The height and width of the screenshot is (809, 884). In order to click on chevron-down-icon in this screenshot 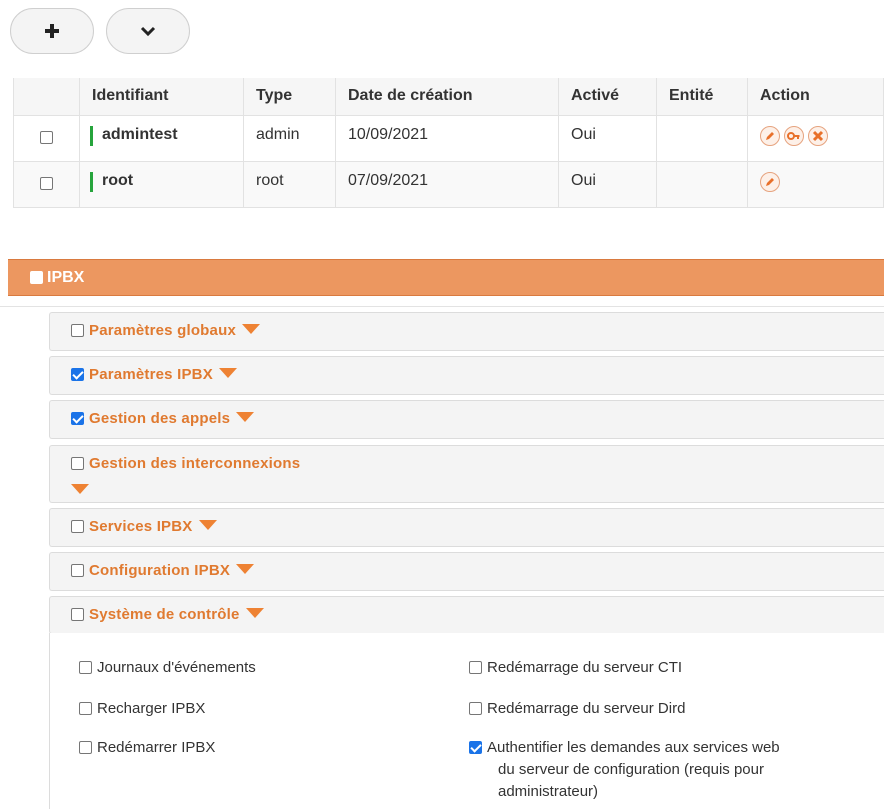, I will do `click(148, 31)`.